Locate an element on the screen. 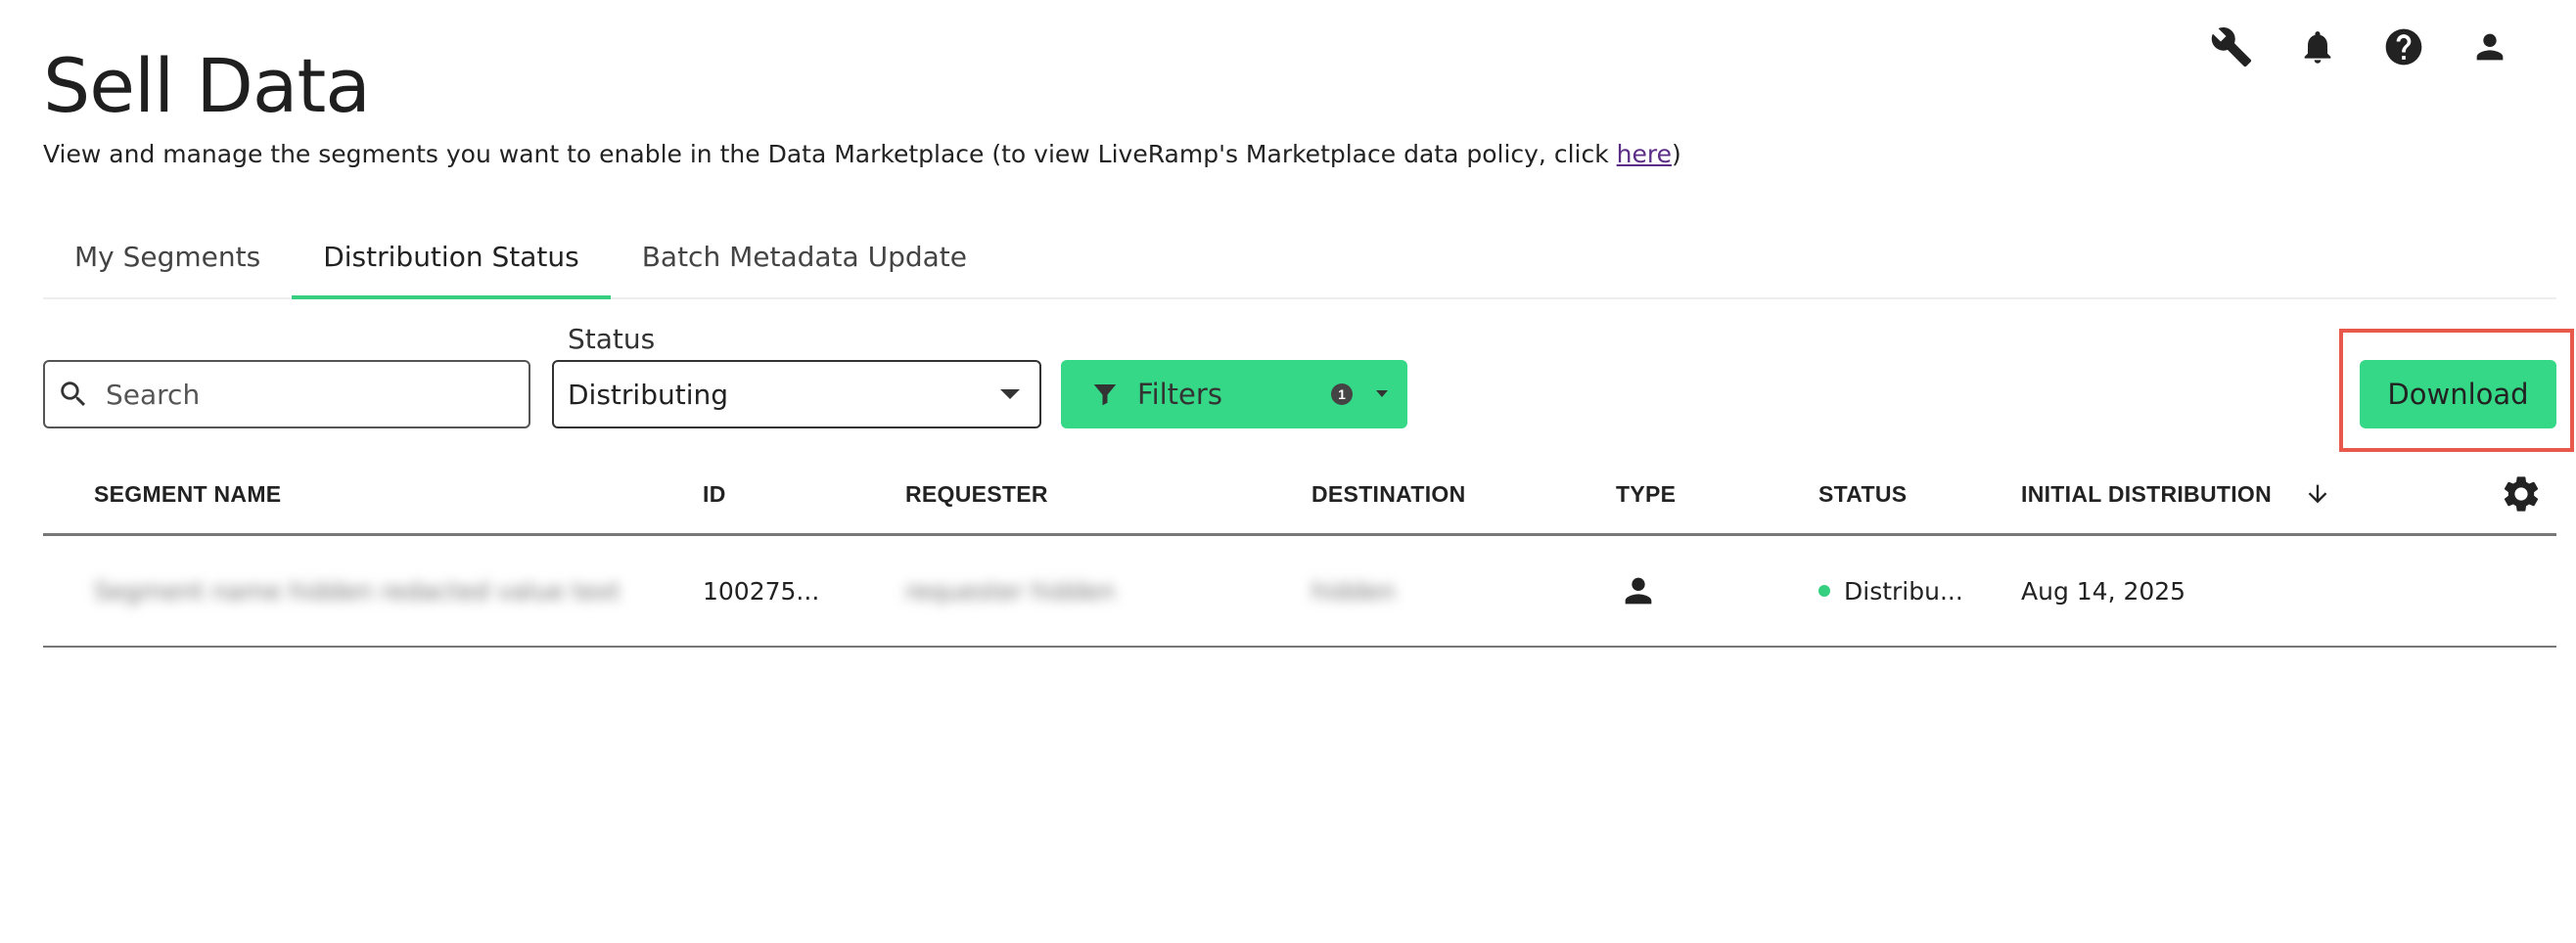  filter-icon is located at coordinates (1105, 395).